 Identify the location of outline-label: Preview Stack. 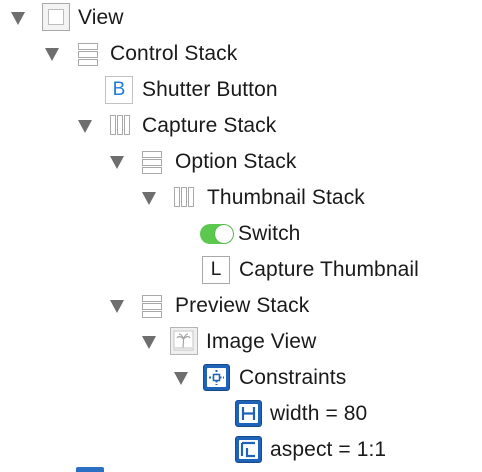
(242, 305).